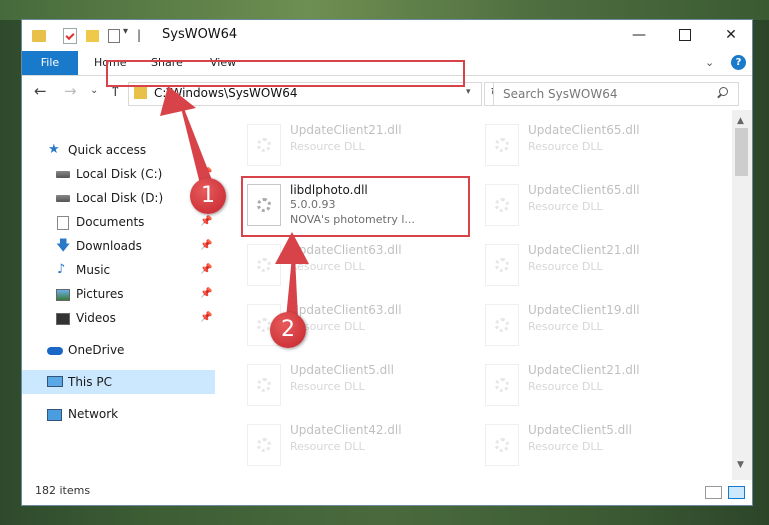 The height and width of the screenshot is (525, 769). I want to click on arrow-2-head, so click(292, 248).